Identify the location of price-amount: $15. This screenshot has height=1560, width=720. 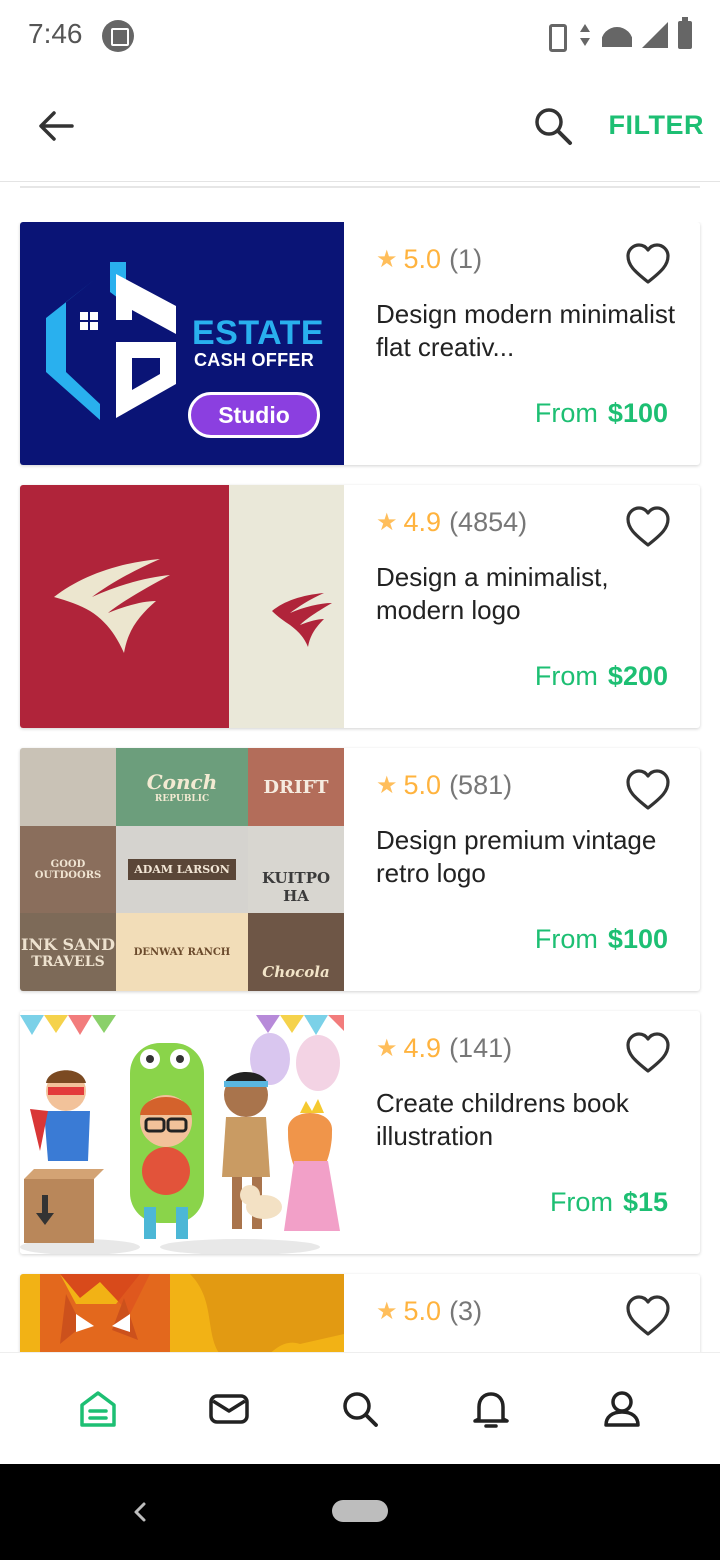
(645, 1202).